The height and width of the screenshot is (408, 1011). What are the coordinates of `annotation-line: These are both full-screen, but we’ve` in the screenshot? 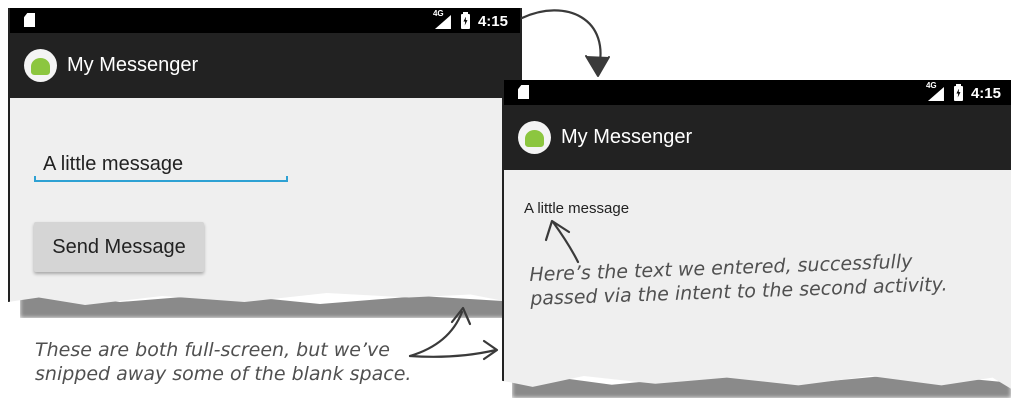 It's located at (212, 350).